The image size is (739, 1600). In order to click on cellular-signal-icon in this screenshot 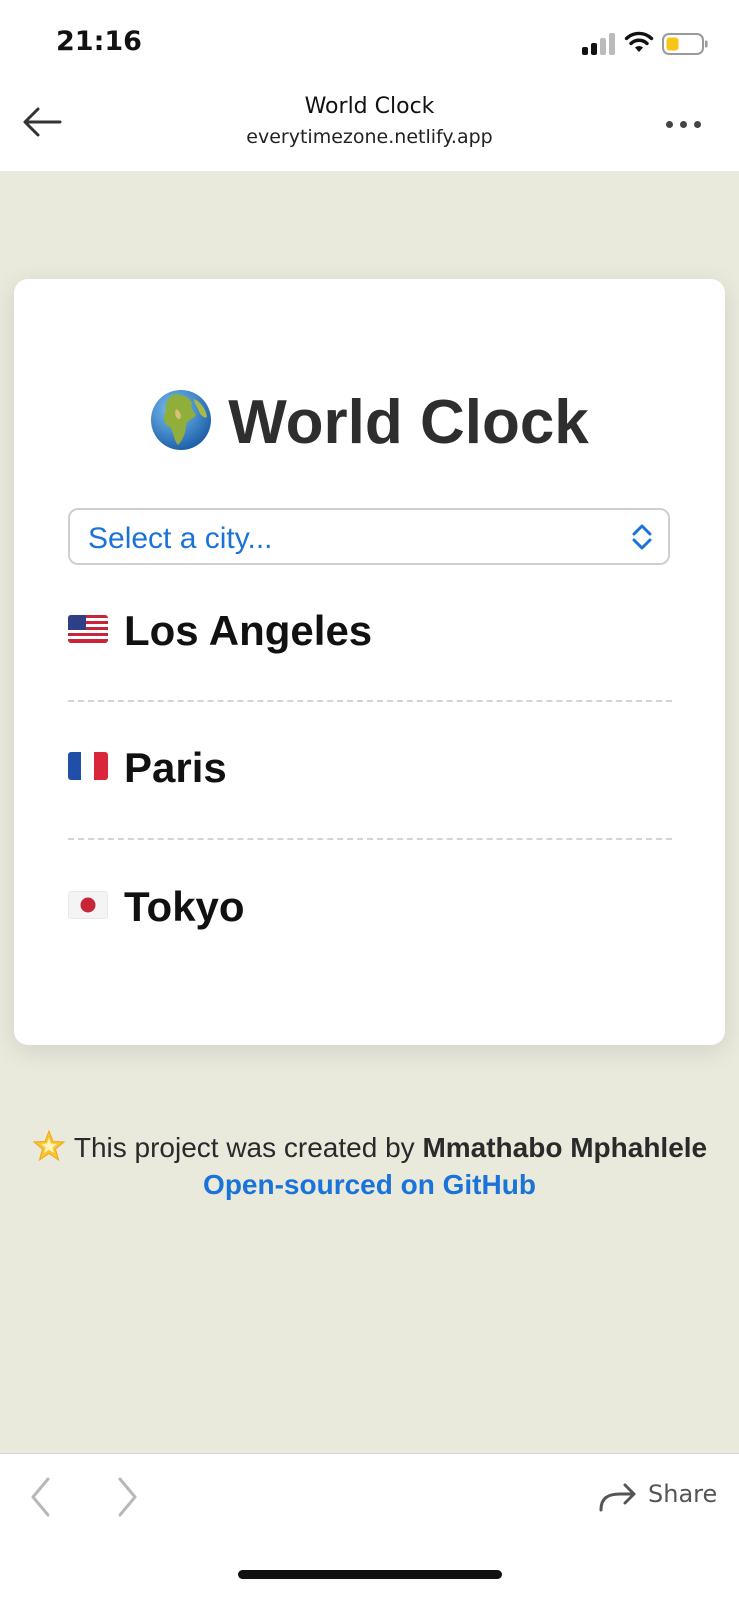, I will do `click(599, 44)`.